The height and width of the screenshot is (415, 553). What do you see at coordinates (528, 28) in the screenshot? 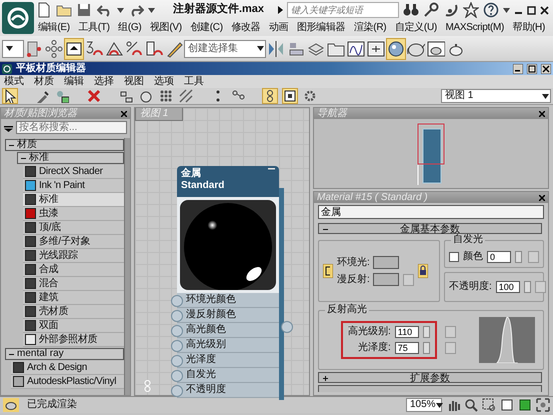
I see `menu-item: 帮助(H)` at bounding box center [528, 28].